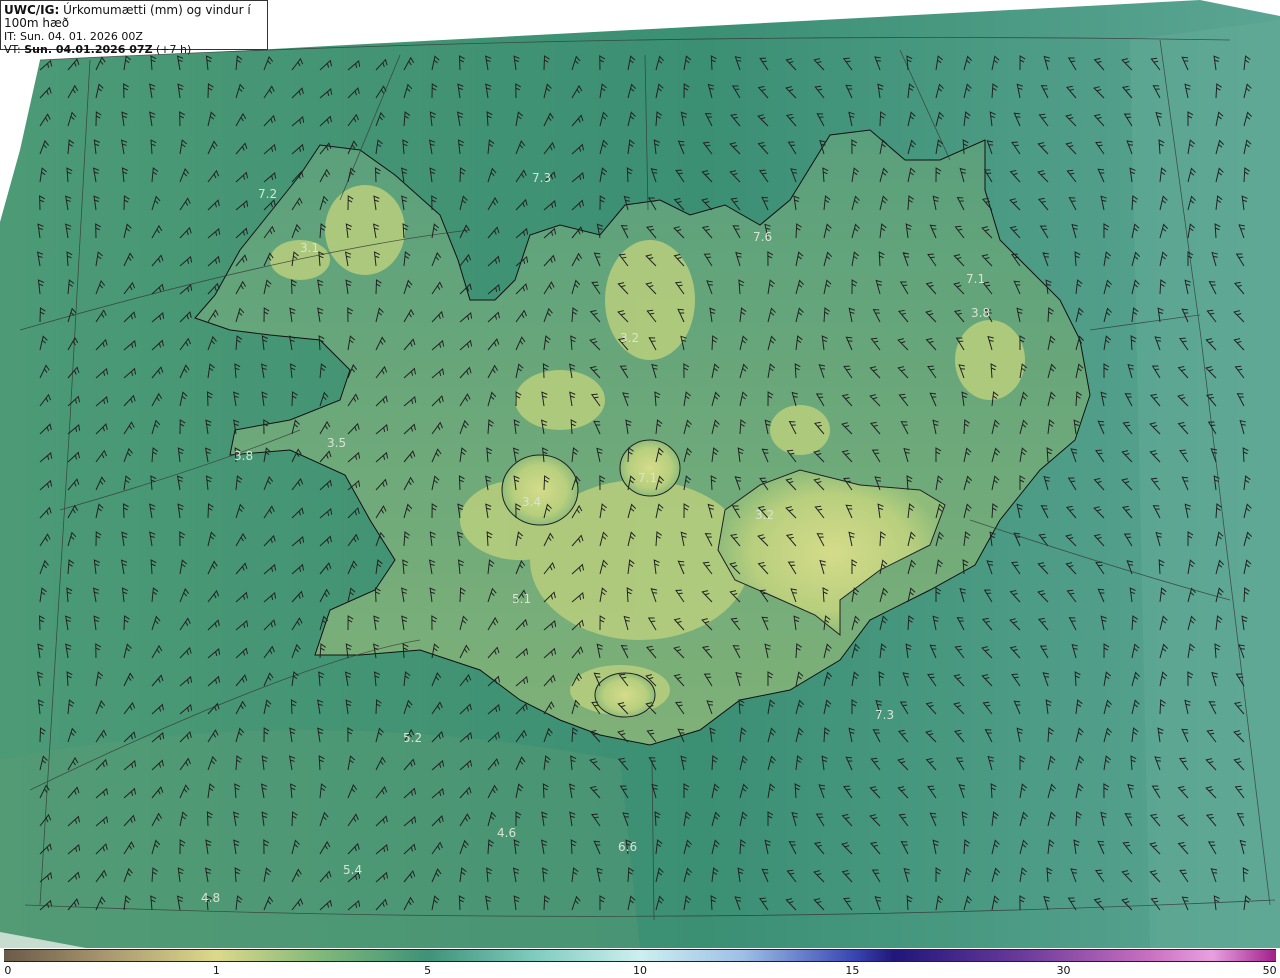  What do you see at coordinates (412, 738) in the screenshot?
I see `map-value: 5.2` at bounding box center [412, 738].